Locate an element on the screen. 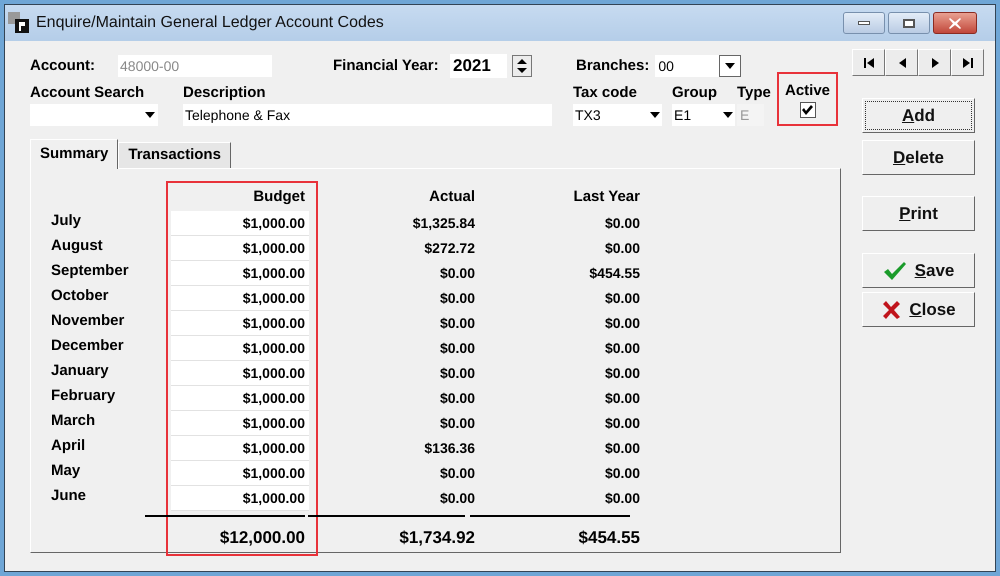 This screenshot has height=576, width=1000. save-button: Save is located at coordinates (918, 270).